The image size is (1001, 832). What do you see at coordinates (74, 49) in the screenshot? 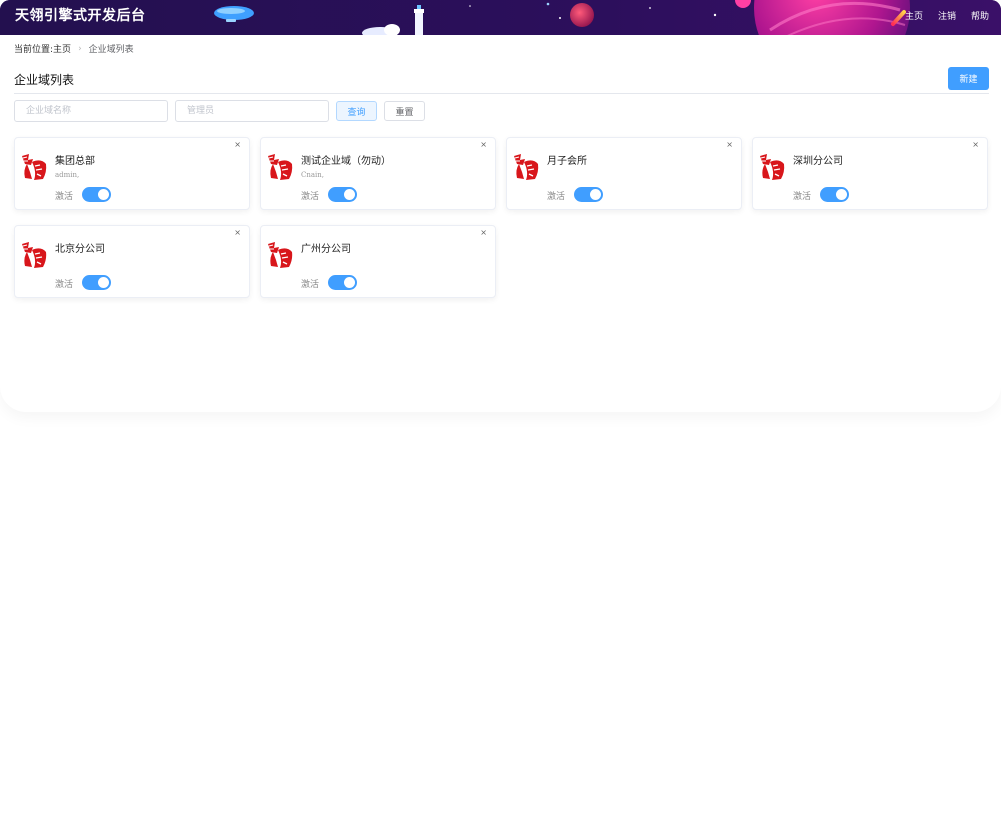
I see `breadcrumb: 当前位置: 主页 › 企业域列表` at bounding box center [74, 49].